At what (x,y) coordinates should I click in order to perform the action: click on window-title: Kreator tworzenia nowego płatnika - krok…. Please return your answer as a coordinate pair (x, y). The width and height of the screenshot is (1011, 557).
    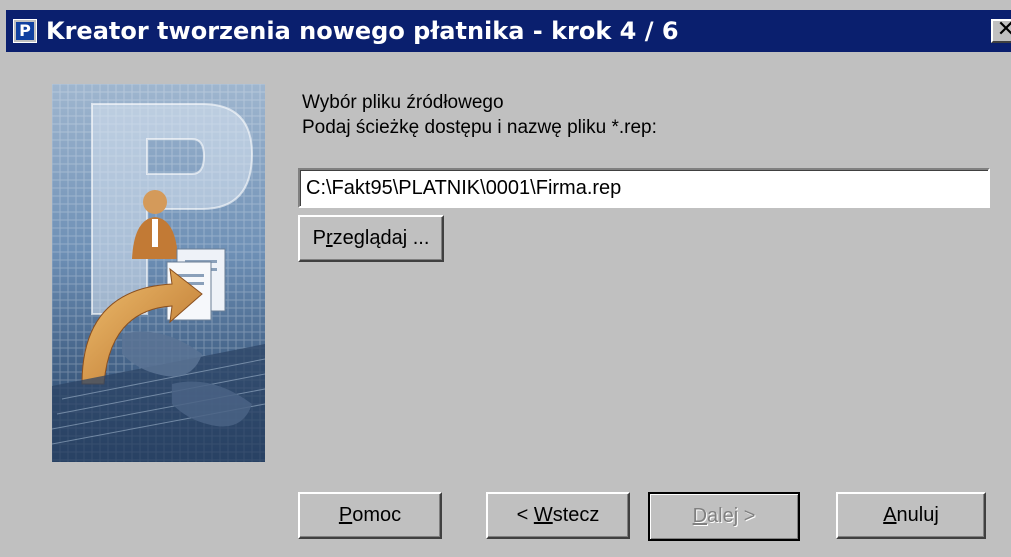
    Looking at the image, I should click on (362, 31).